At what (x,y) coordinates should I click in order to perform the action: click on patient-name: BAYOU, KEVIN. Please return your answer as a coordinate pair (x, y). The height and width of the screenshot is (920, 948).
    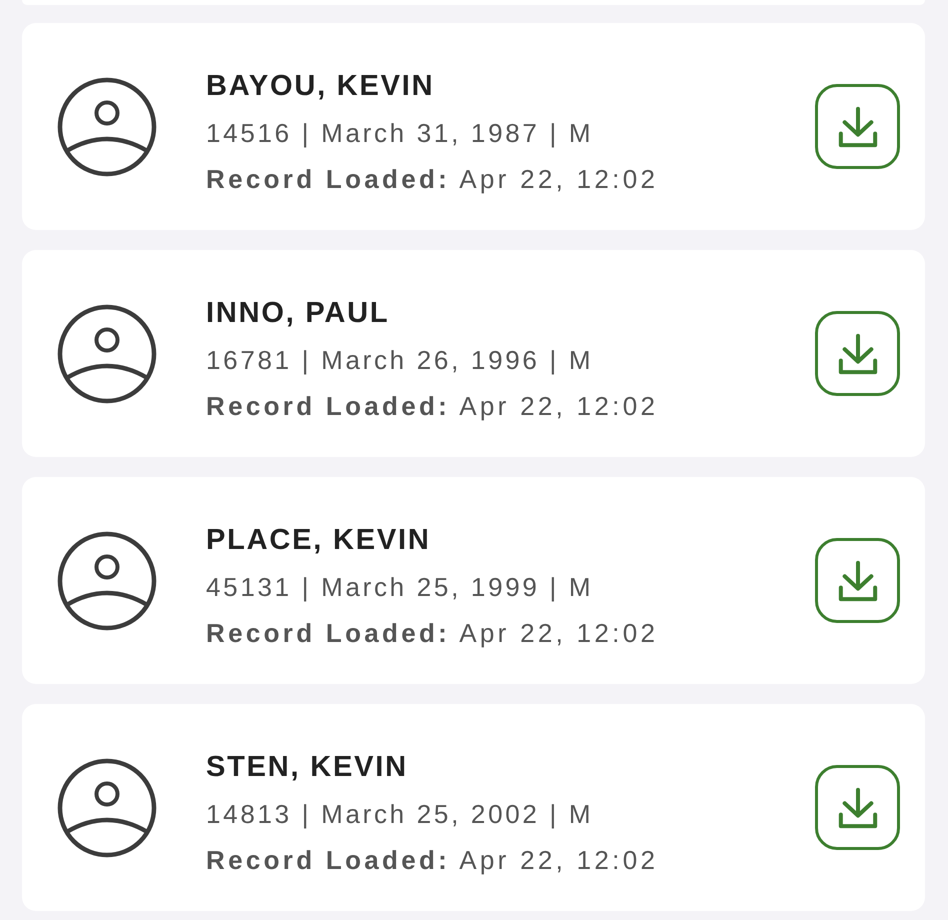
    Looking at the image, I should click on (321, 86).